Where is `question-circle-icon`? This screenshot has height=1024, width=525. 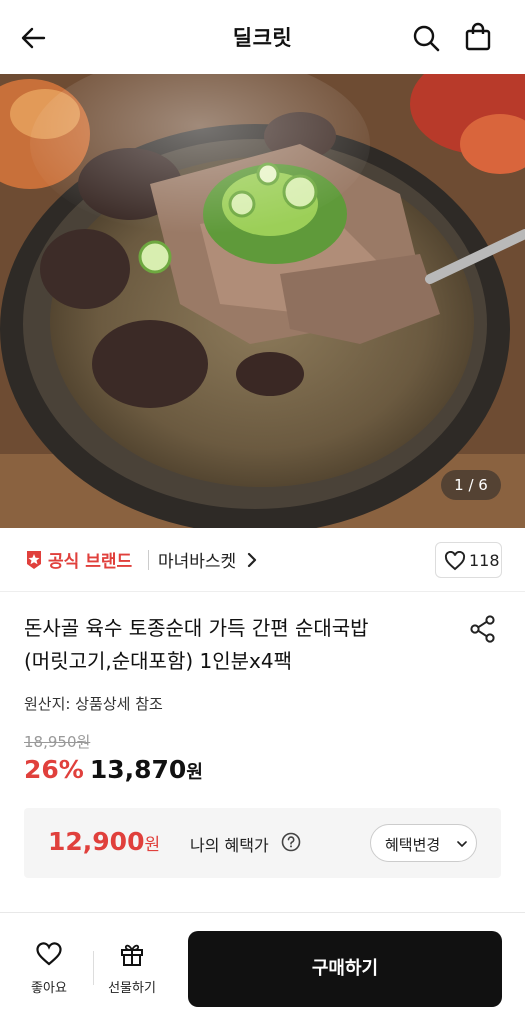 question-circle-icon is located at coordinates (291, 842).